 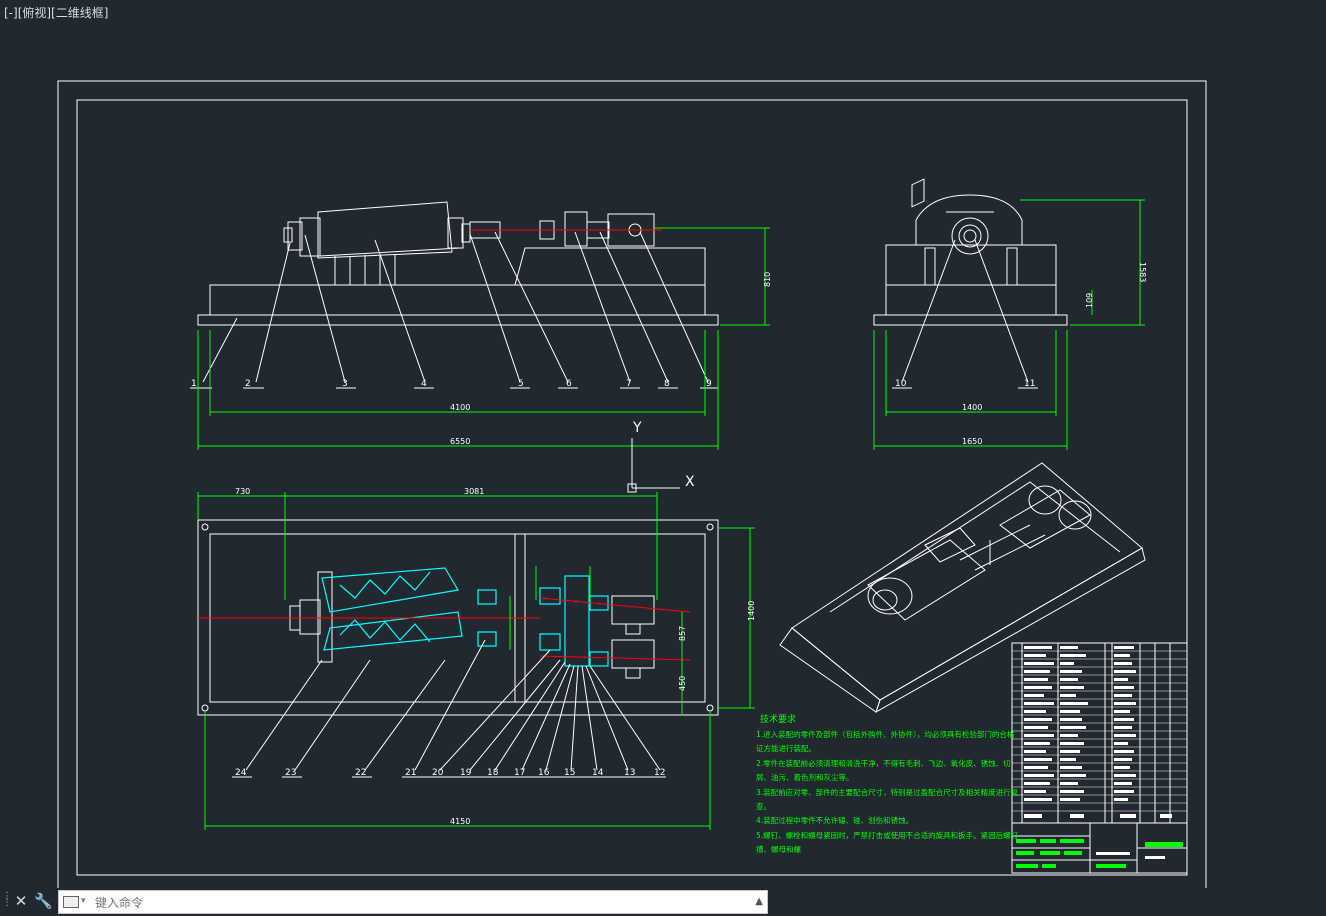 What do you see at coordinates (1130, 855) in the screenshot?
I see `title-block-white` at bounding box center [1130, 855].